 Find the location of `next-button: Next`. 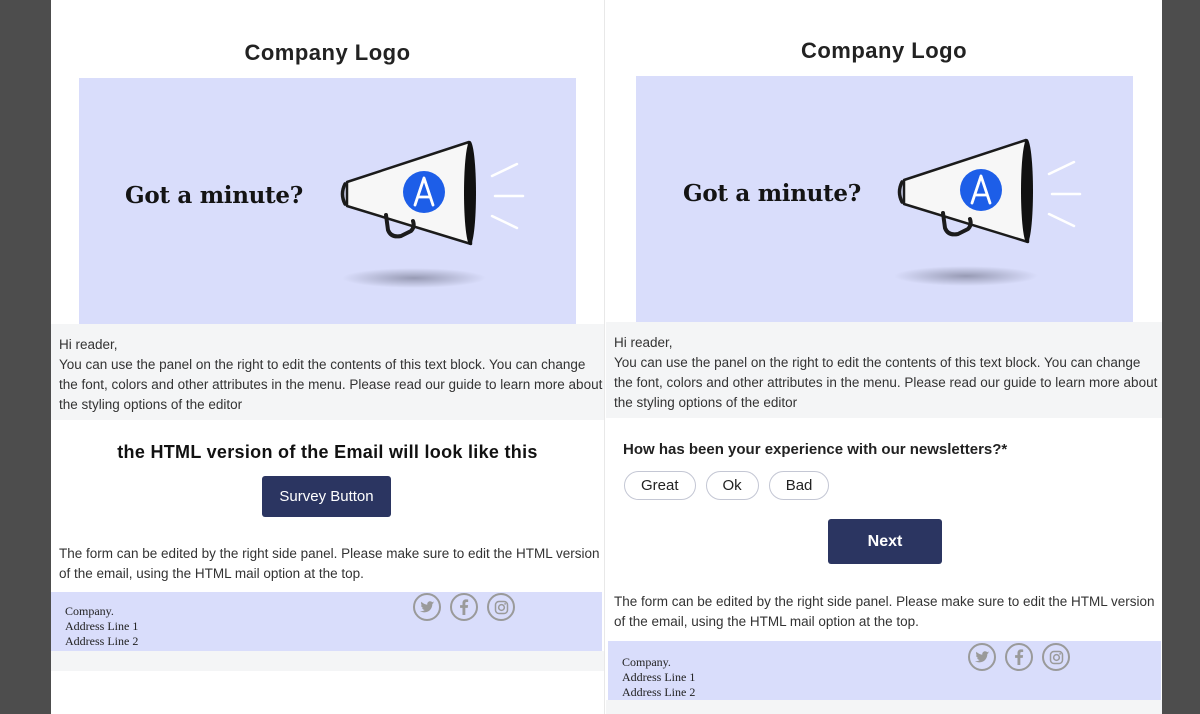

next-button: Next is located at coordinates (885, 541).